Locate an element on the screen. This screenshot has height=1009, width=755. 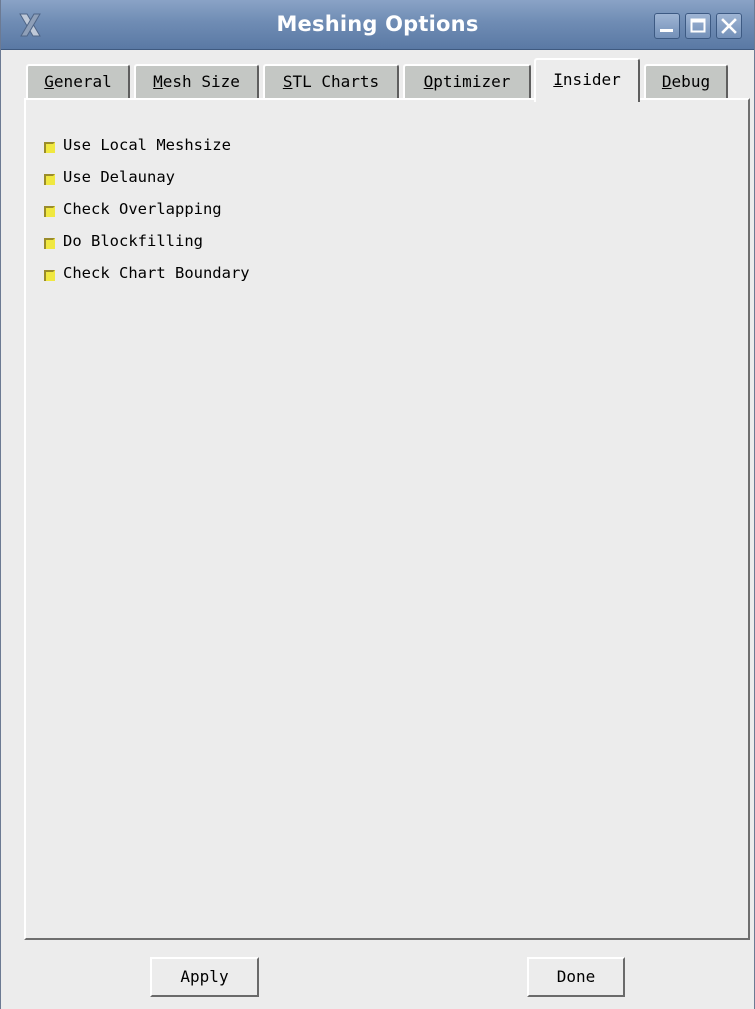
check-label: Check Overlapping is located at coordinates (142, 209).